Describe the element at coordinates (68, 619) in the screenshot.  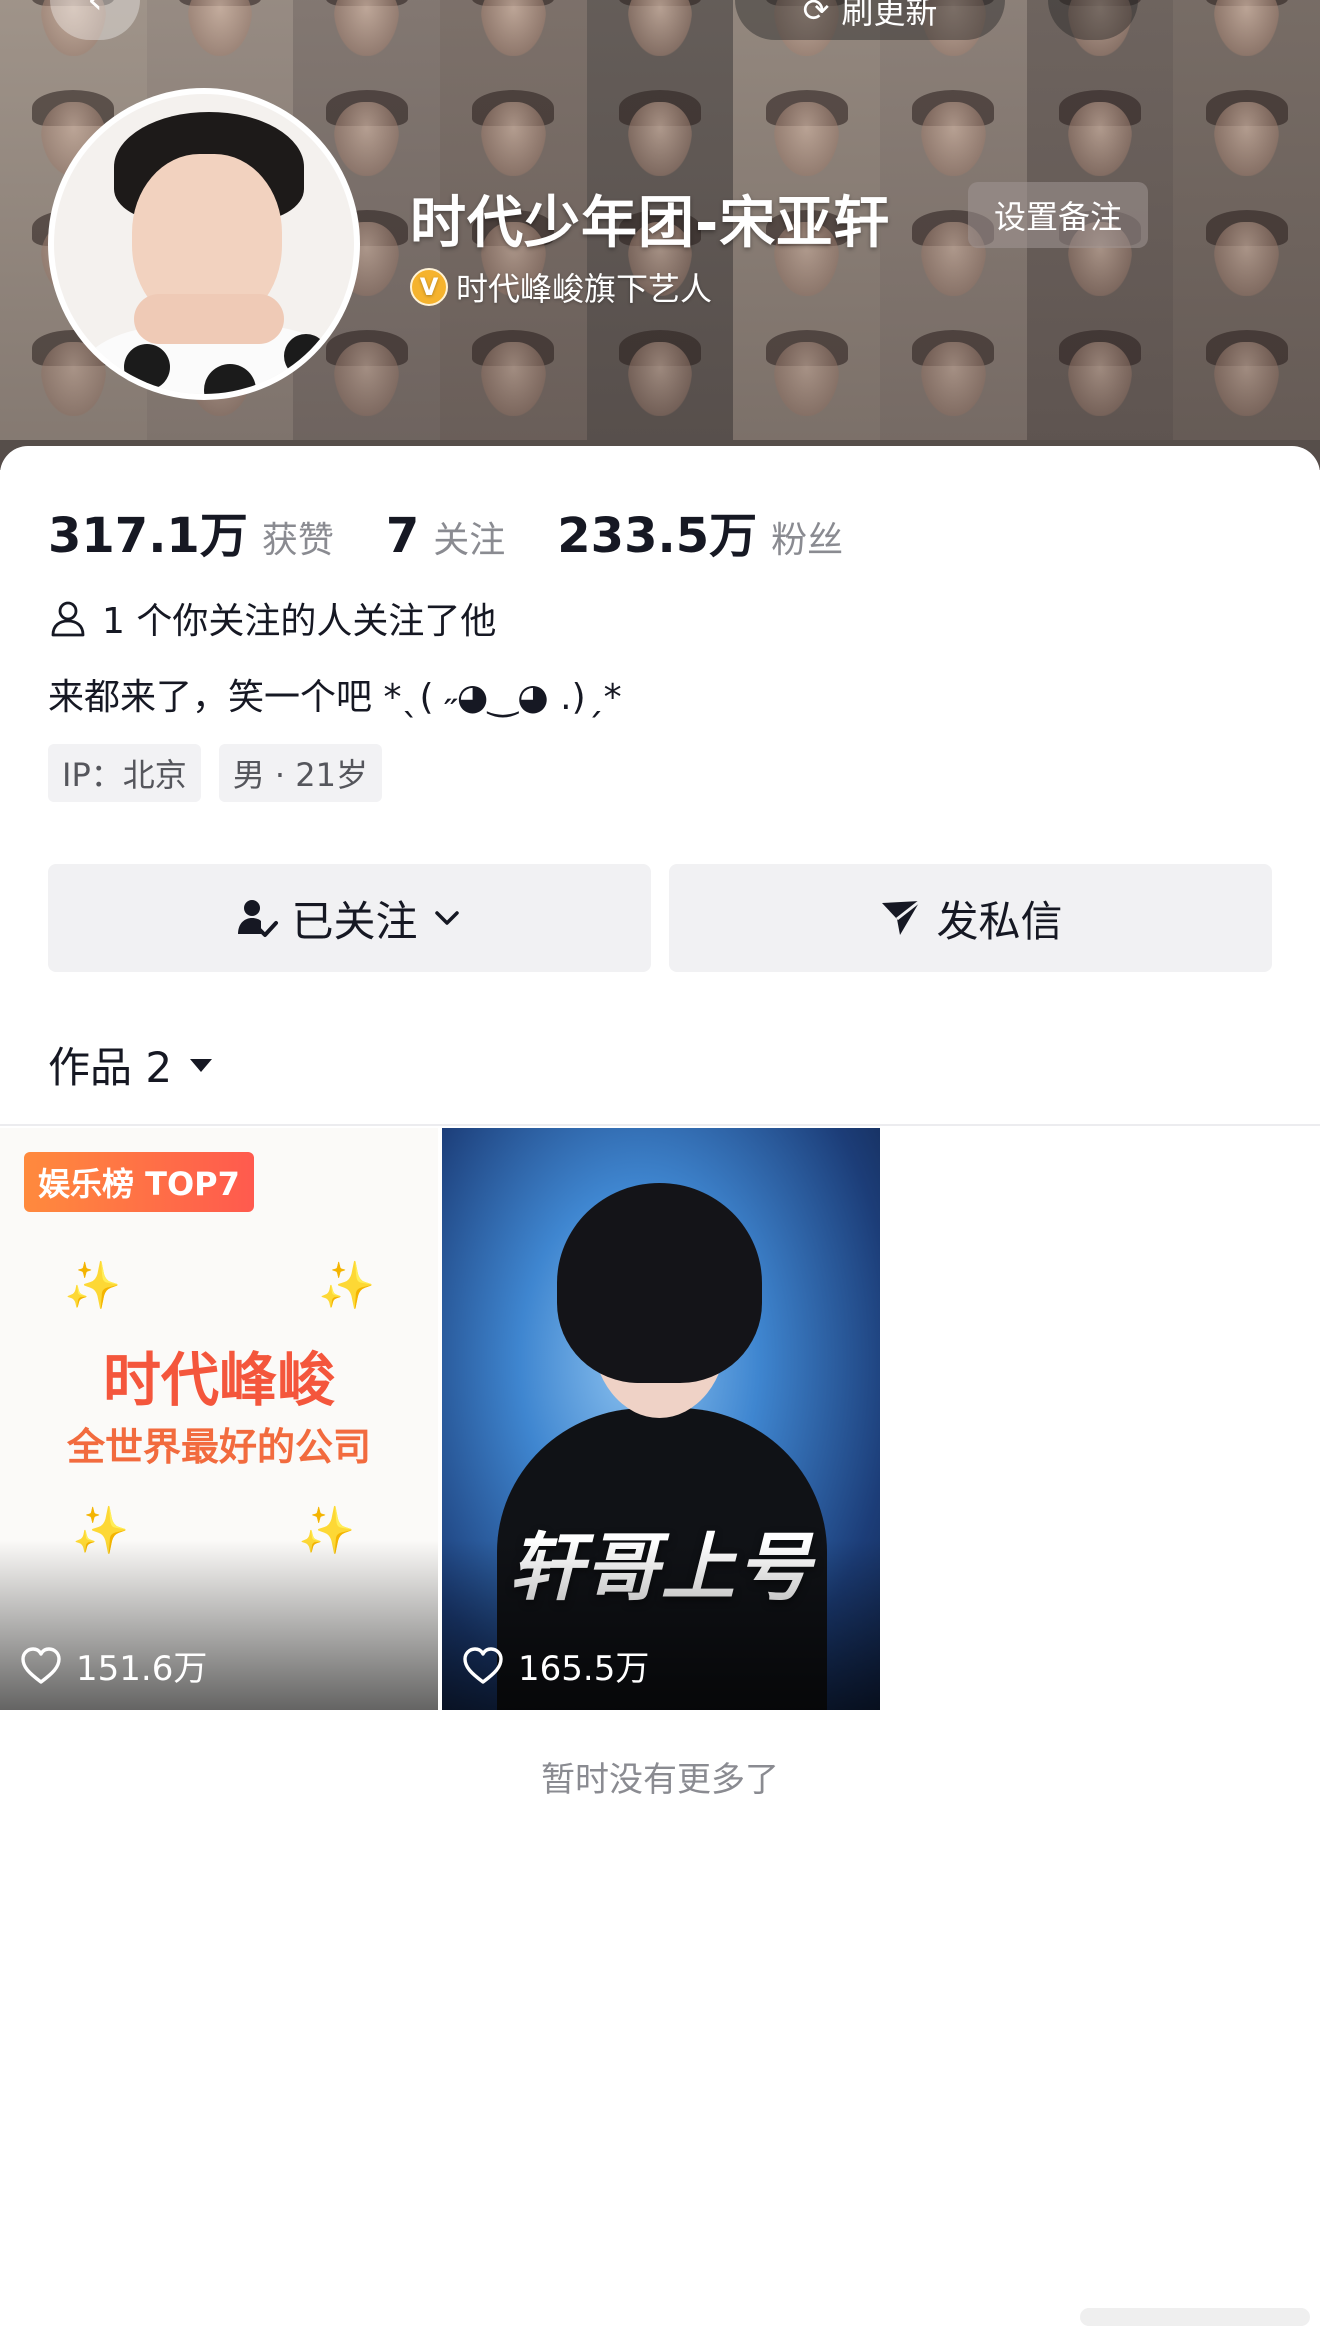
I see `person-icon` at that location.